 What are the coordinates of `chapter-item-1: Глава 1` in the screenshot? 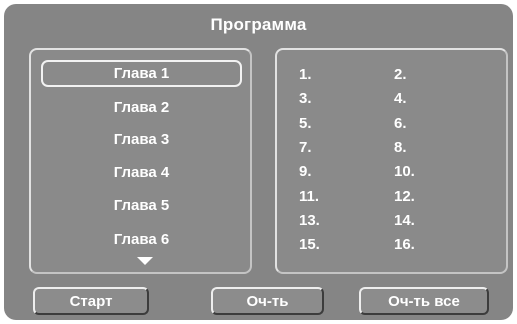 It's located at (141, 73).